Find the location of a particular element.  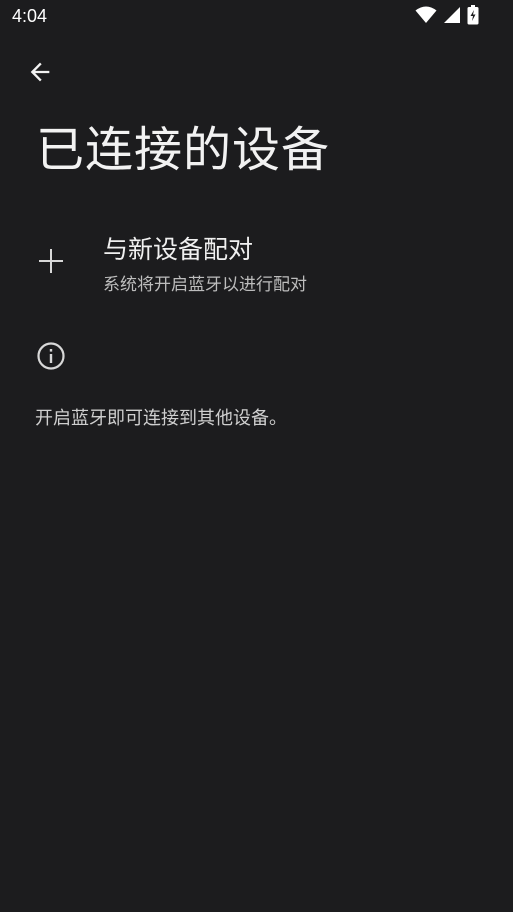

cellular-signal-icon is located at coordinates (452, 17).